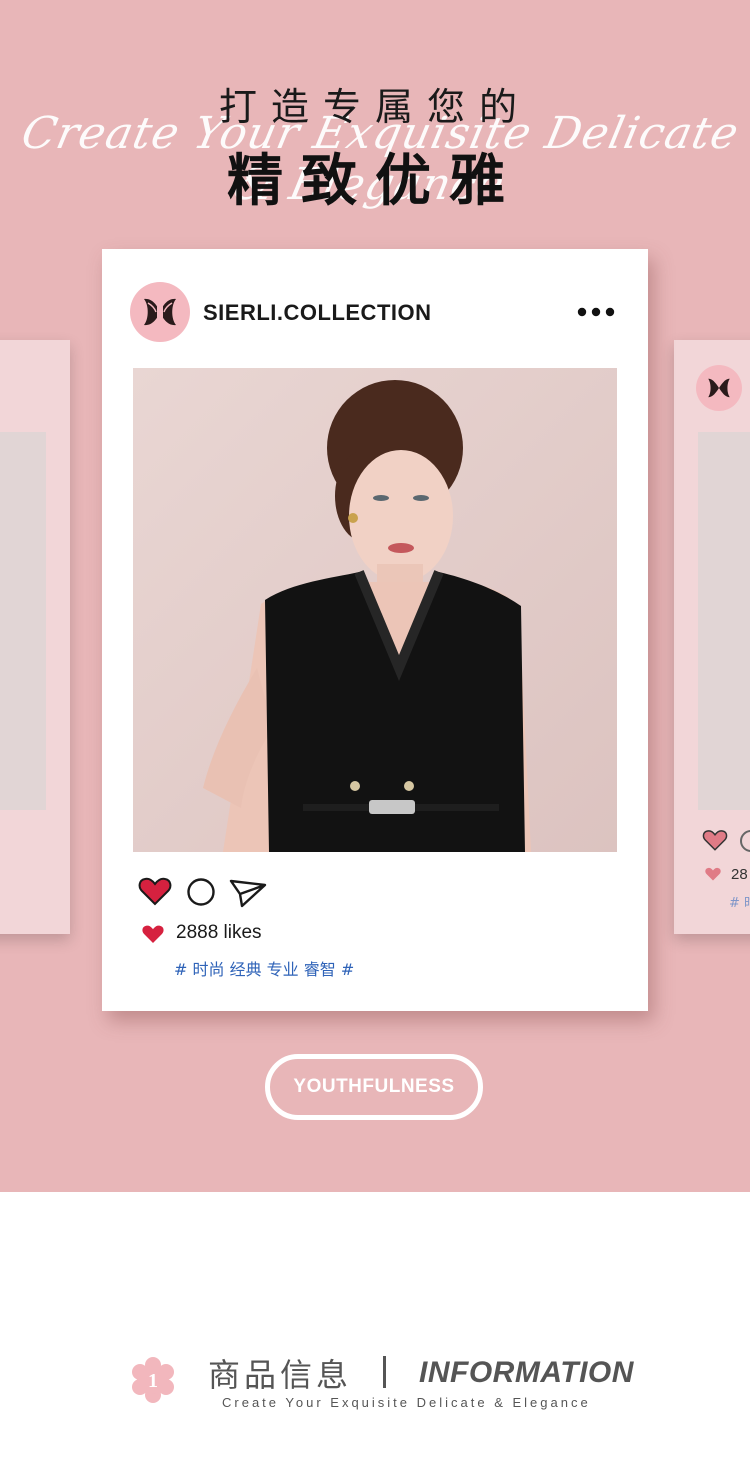  What do you see at coordinates (219, 932) in the screenshot?
I see `likes-count: 2888 likes` at bounding box center [219, 932].